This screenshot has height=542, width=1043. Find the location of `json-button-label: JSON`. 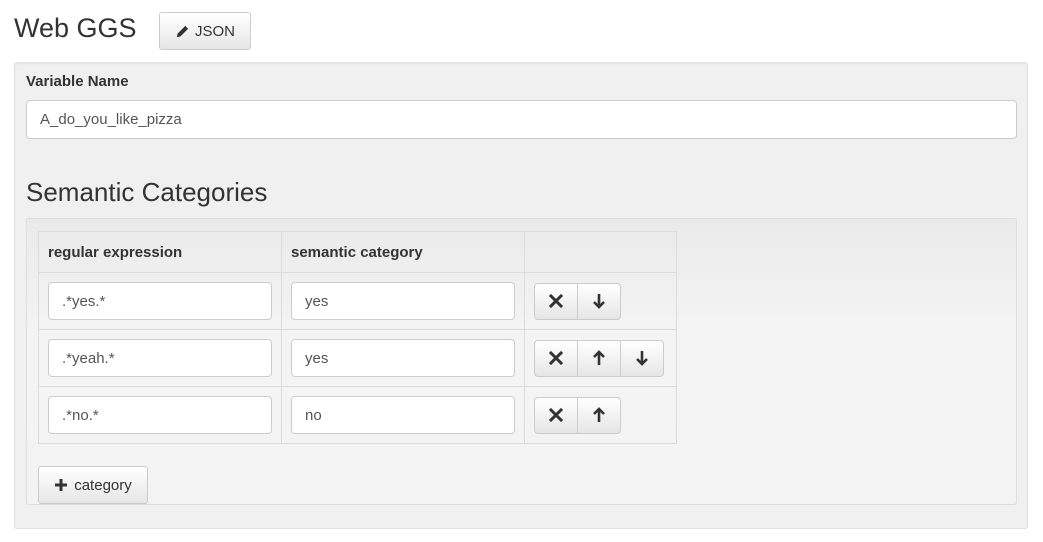

json-button-label: JSON is located at coordinates (214, 31).